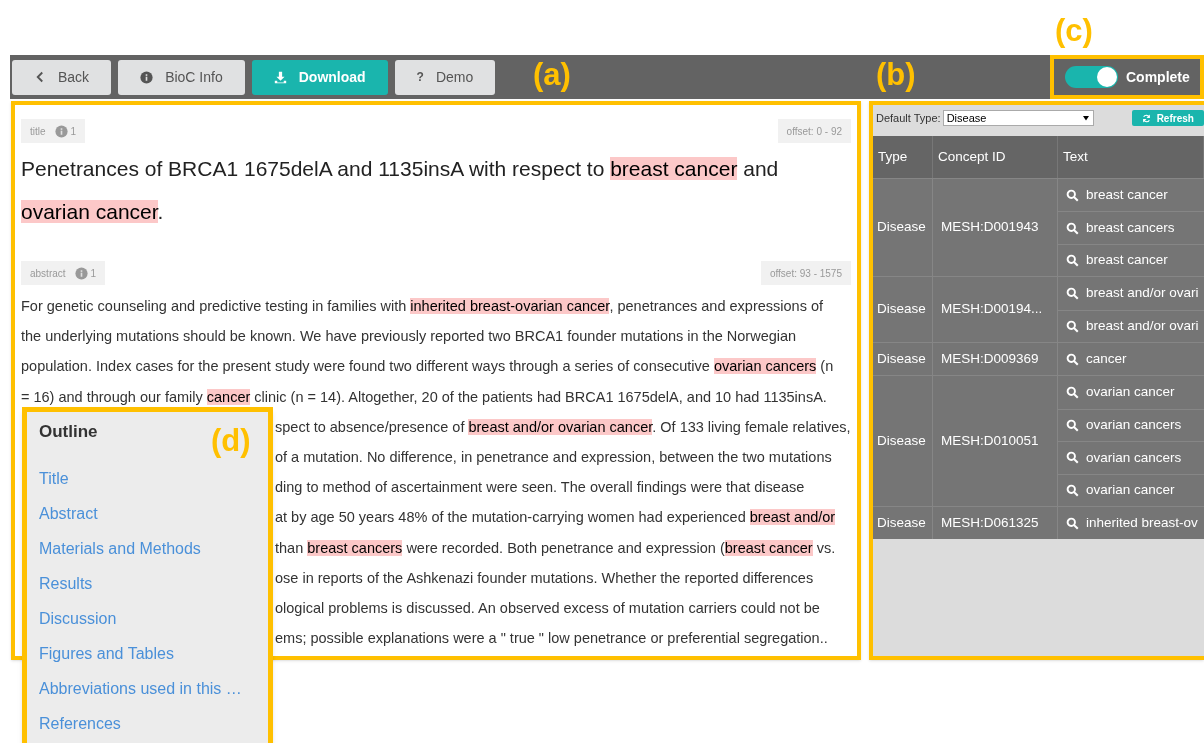 This screenshot has width=1204, height=743. What do you see at coordinates (445, 77) in the screenshot?
I see `demo-button: ? Demo` at bounding box center [445, 77].